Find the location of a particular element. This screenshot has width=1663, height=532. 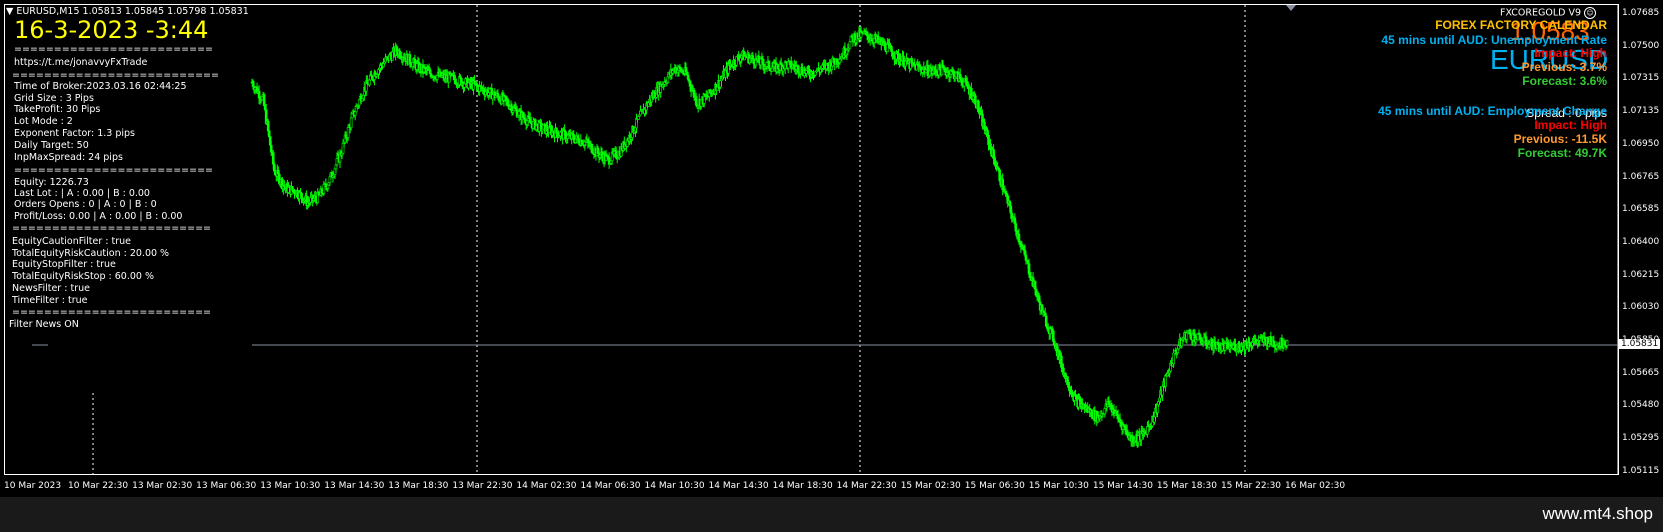

time-tick-label: 13 Mar 06:30 is located at coordinates (226, 486).